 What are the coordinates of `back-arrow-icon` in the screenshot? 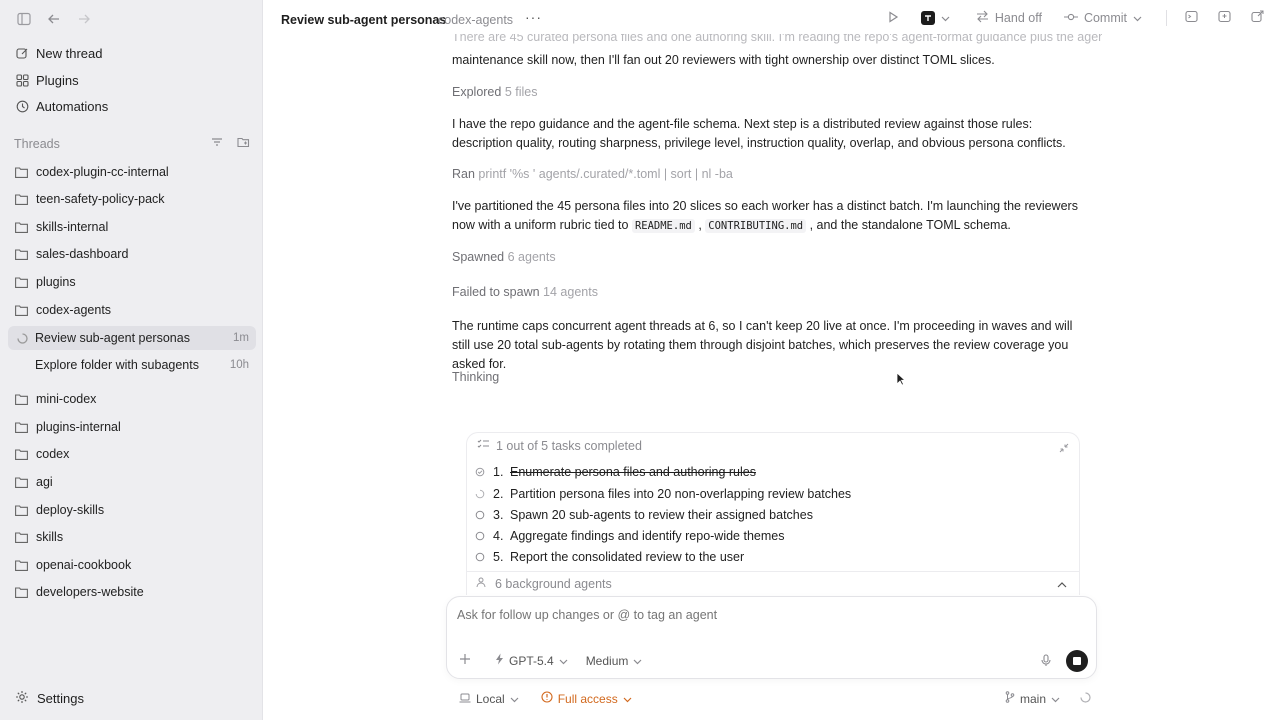 It's located at (54, 19).